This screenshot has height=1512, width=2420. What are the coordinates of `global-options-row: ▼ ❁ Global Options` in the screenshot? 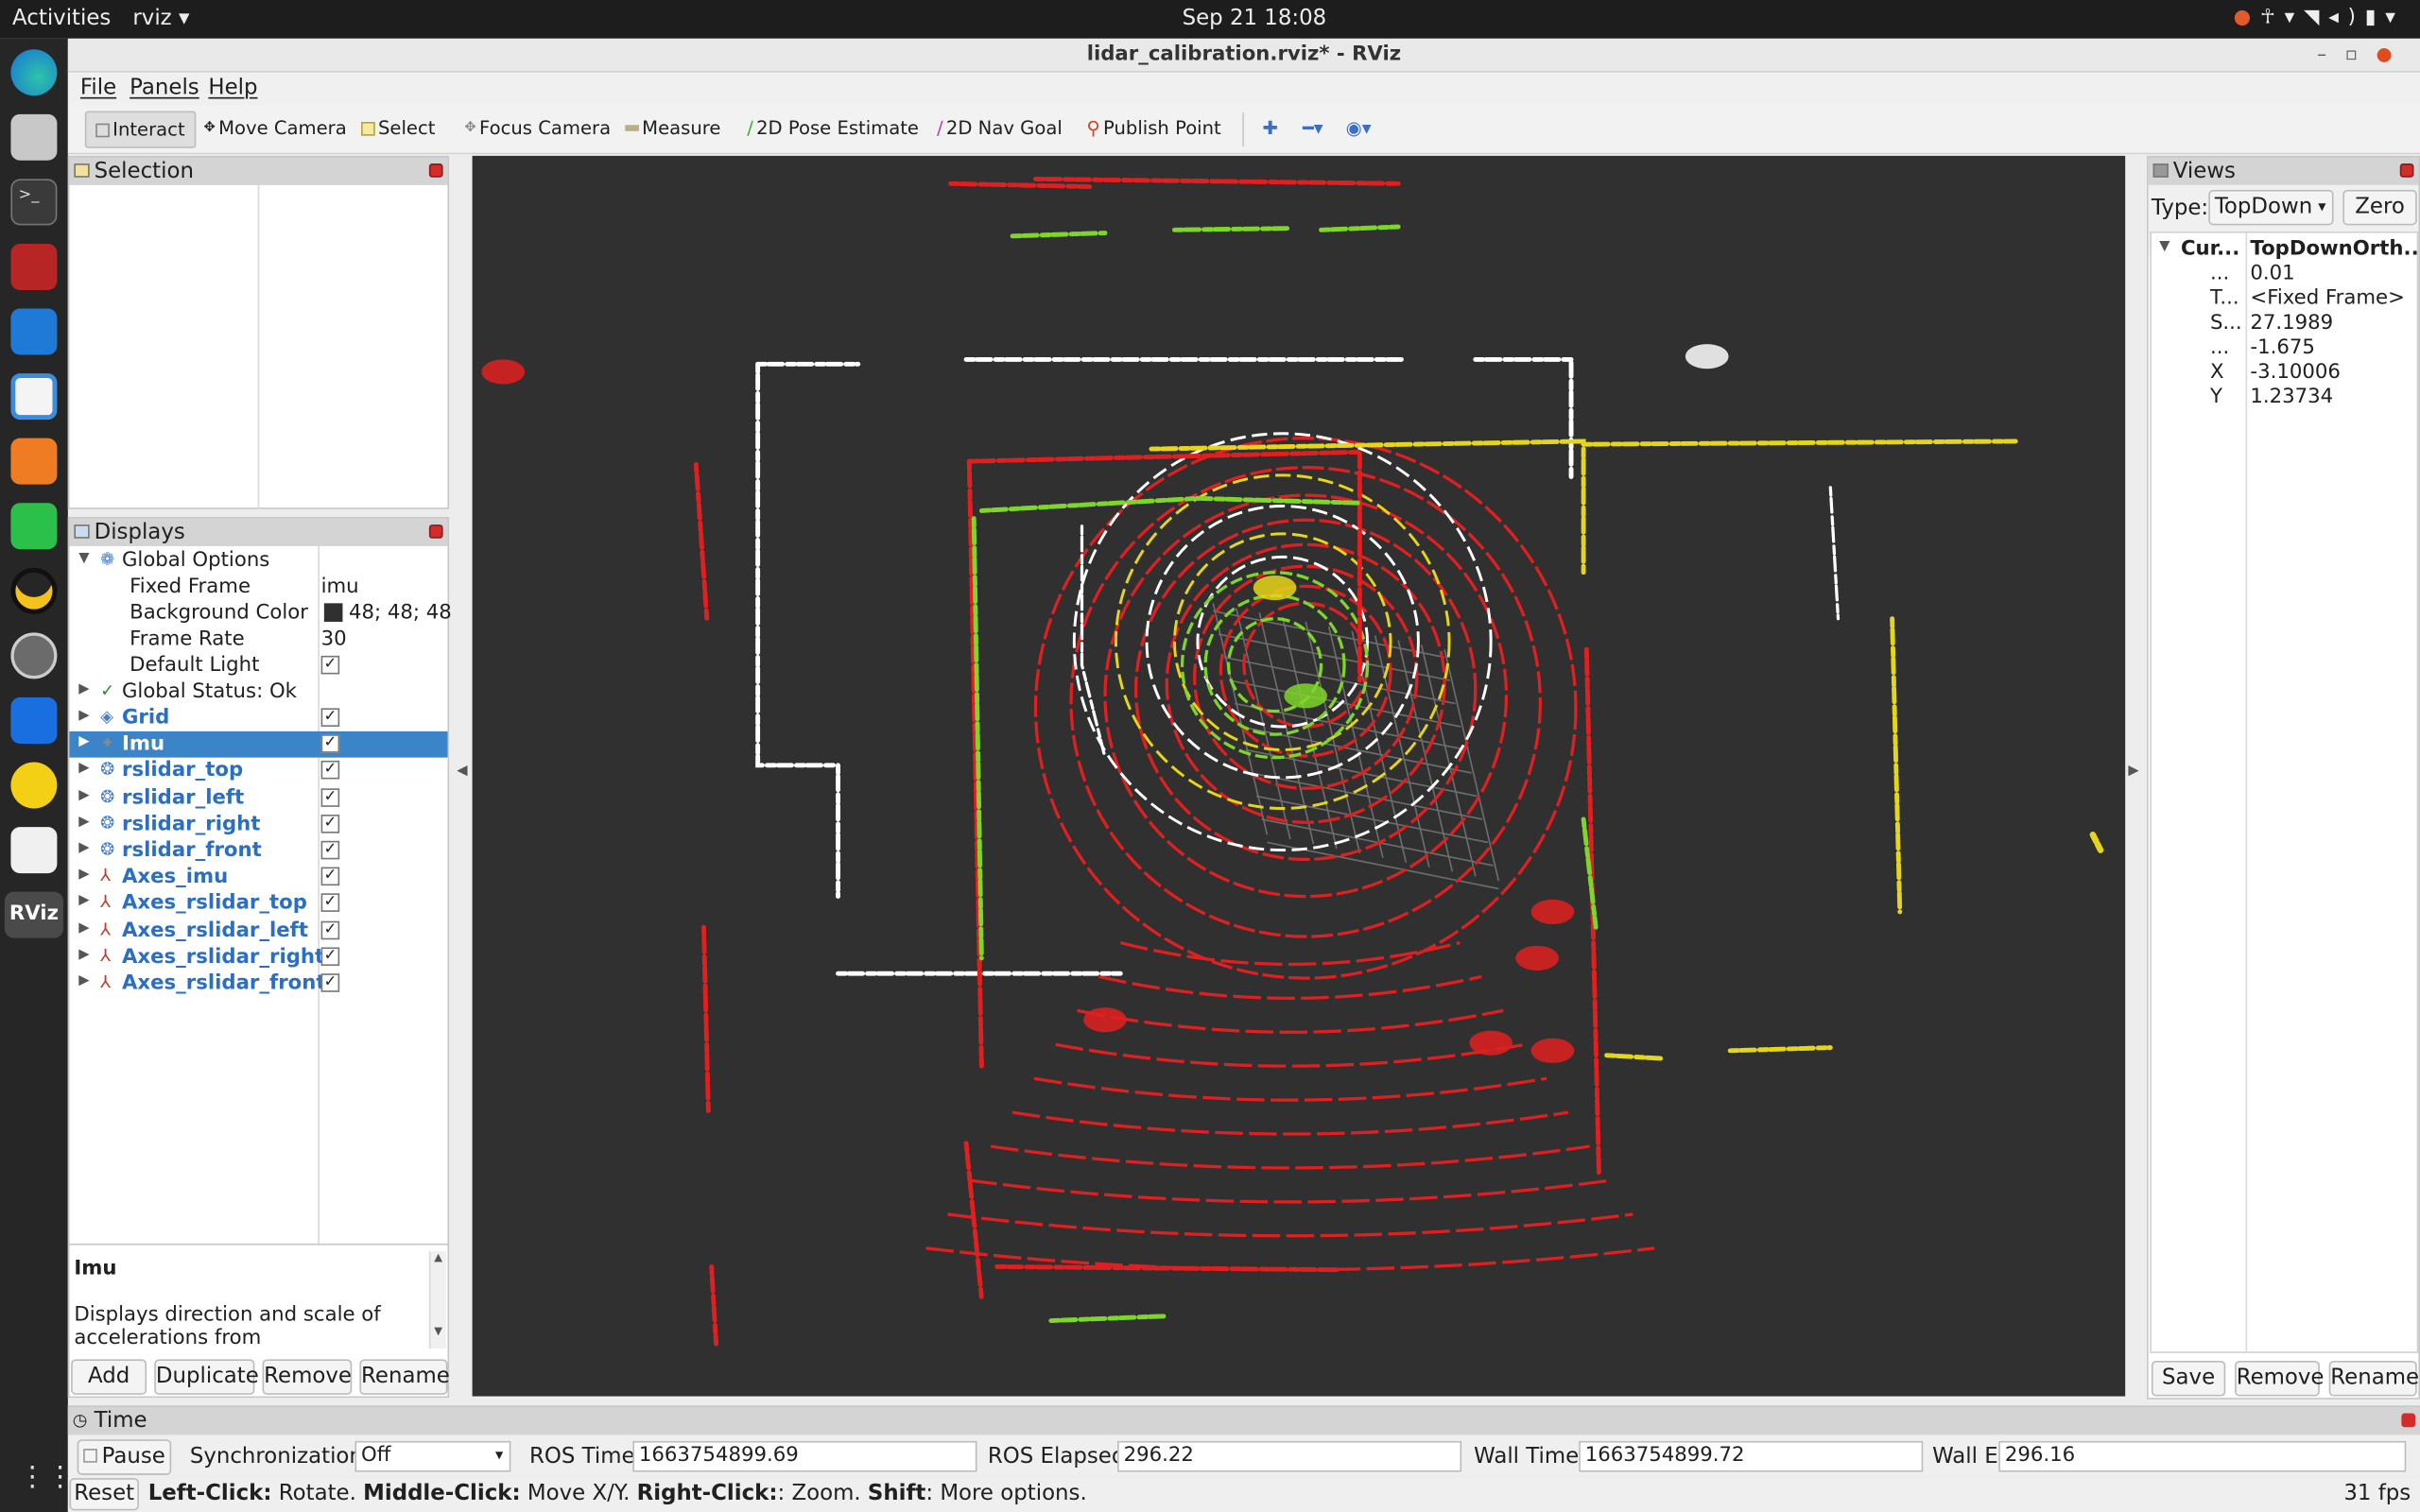 It's located at (258, 561).